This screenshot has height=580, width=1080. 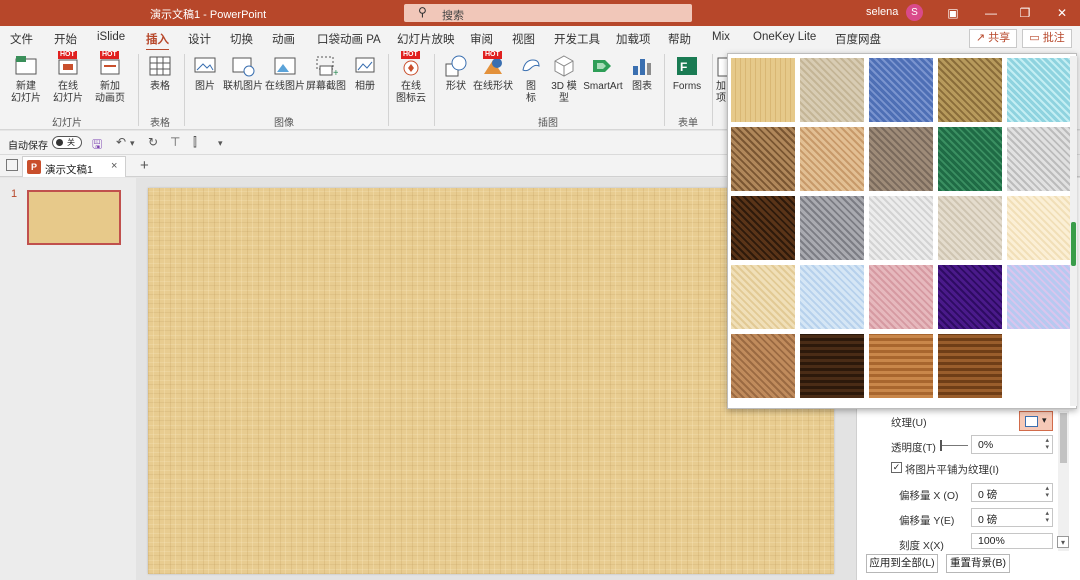 I want to click on texture-picker-button: ▾, so click(x=1036, y=421).